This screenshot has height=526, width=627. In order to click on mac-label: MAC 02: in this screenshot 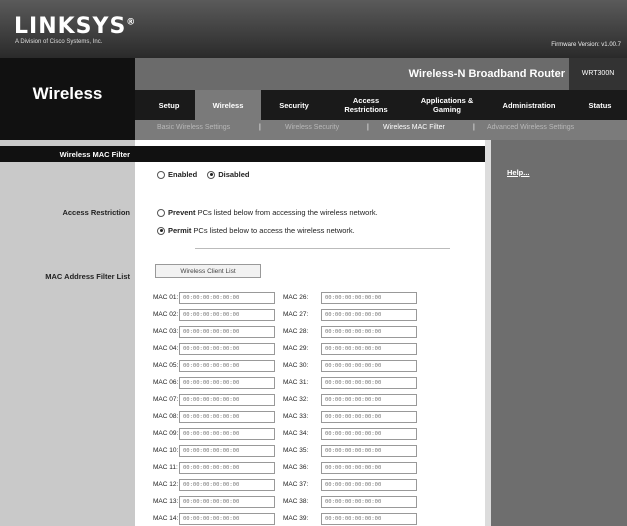, I will do `click(166, 314)`.